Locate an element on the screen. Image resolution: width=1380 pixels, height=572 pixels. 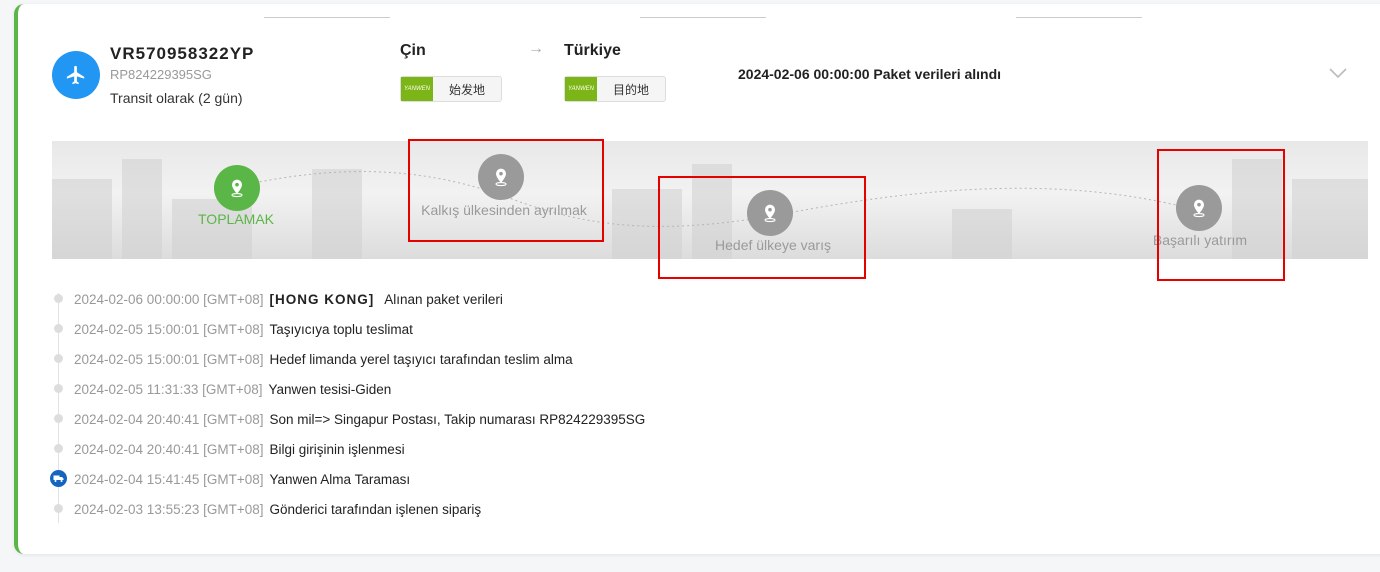
origin-country: Çin is located at coordinates (413, 50).